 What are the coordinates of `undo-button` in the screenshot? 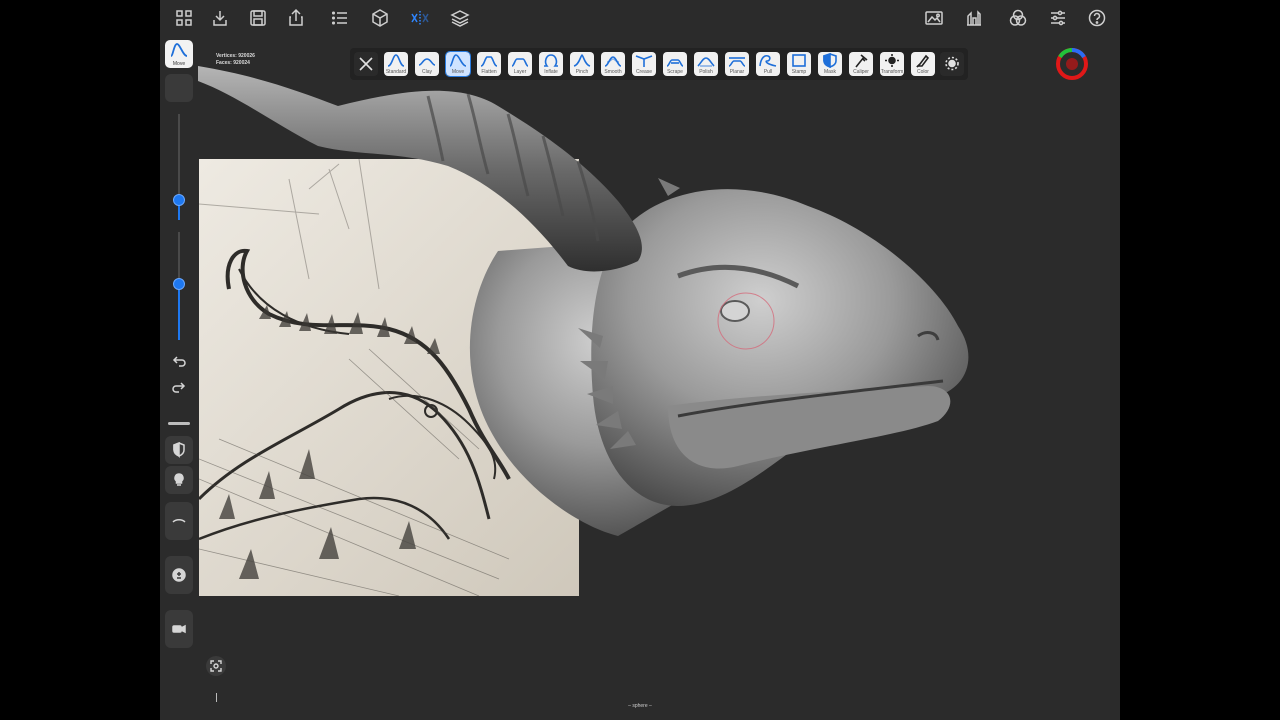 It's located at (179, 362).